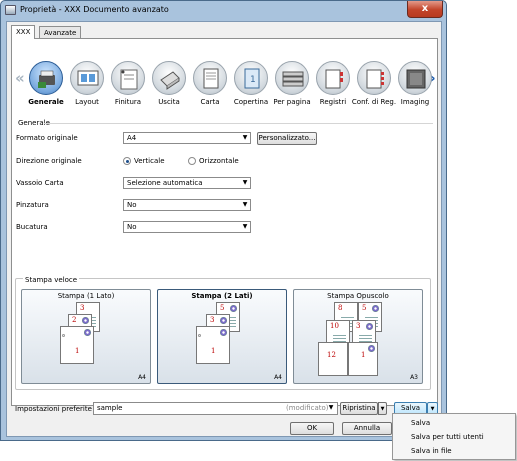 The height and width of the screenshot is (461, 517). Describe the element at coordinates (215, 408) in the screenshot. I see `favorite-settings-select: sample (modificato) ▼` at that location.